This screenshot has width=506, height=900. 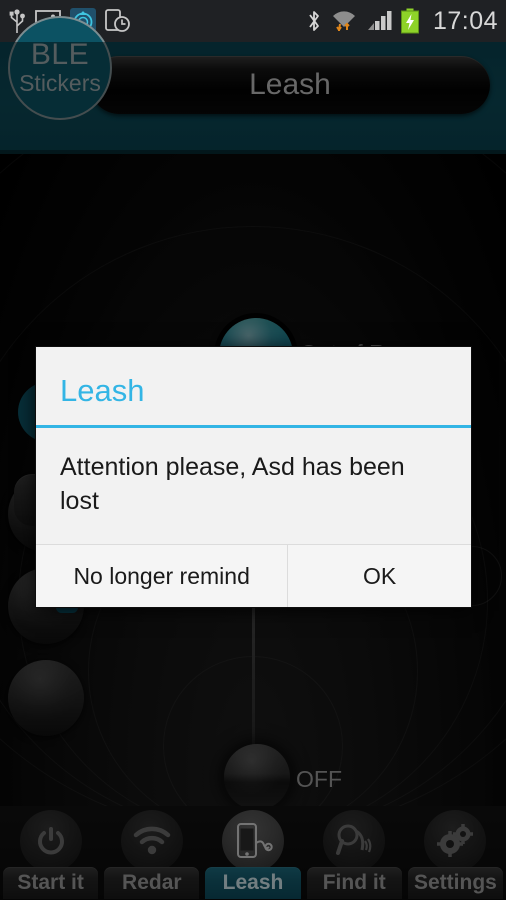 What do you see at coordinates (162, 576) in the screenshot?
I see `no-longer-remind-button: No longer remind` at bounding box center [162, 576].